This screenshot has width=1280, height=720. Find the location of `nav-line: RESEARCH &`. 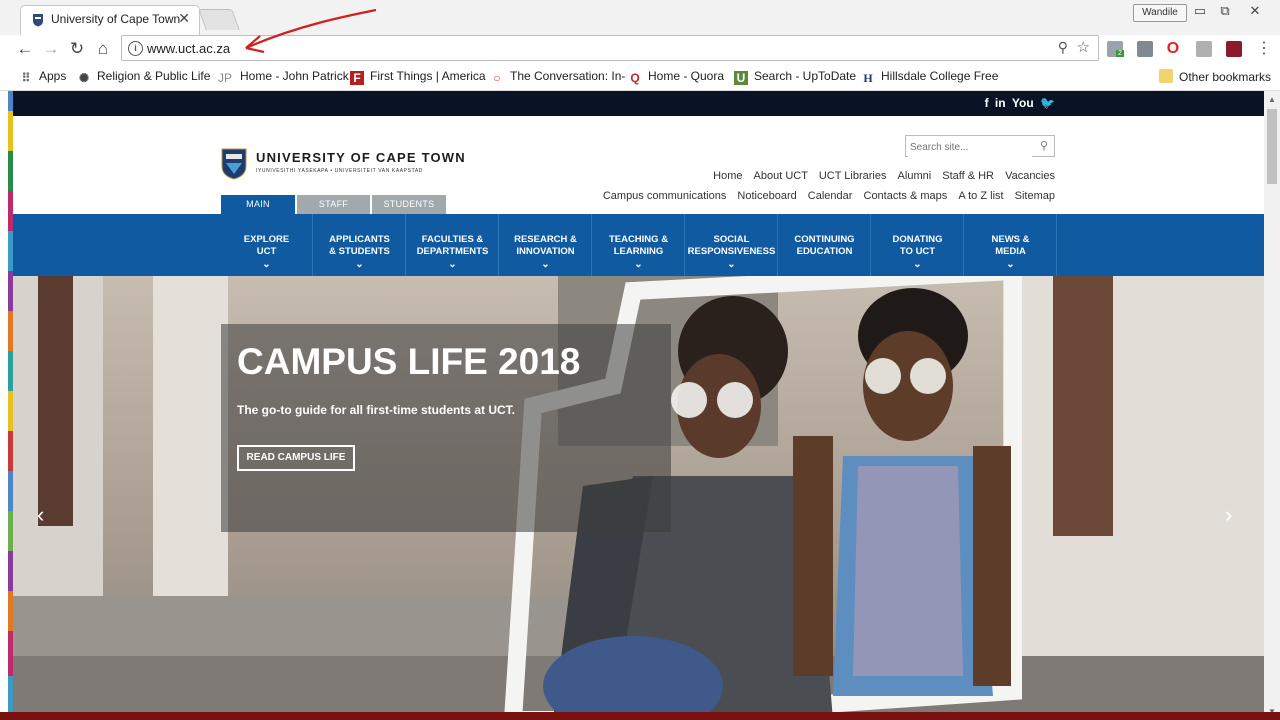

nav-line: RESEARCH & is located at coordinates (545, 239).